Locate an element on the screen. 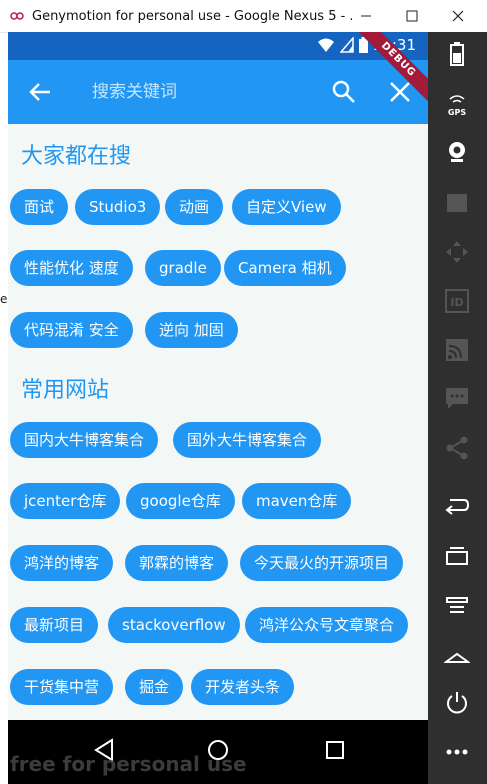  gps-icon: GPS is located at coordinates (457, 104).